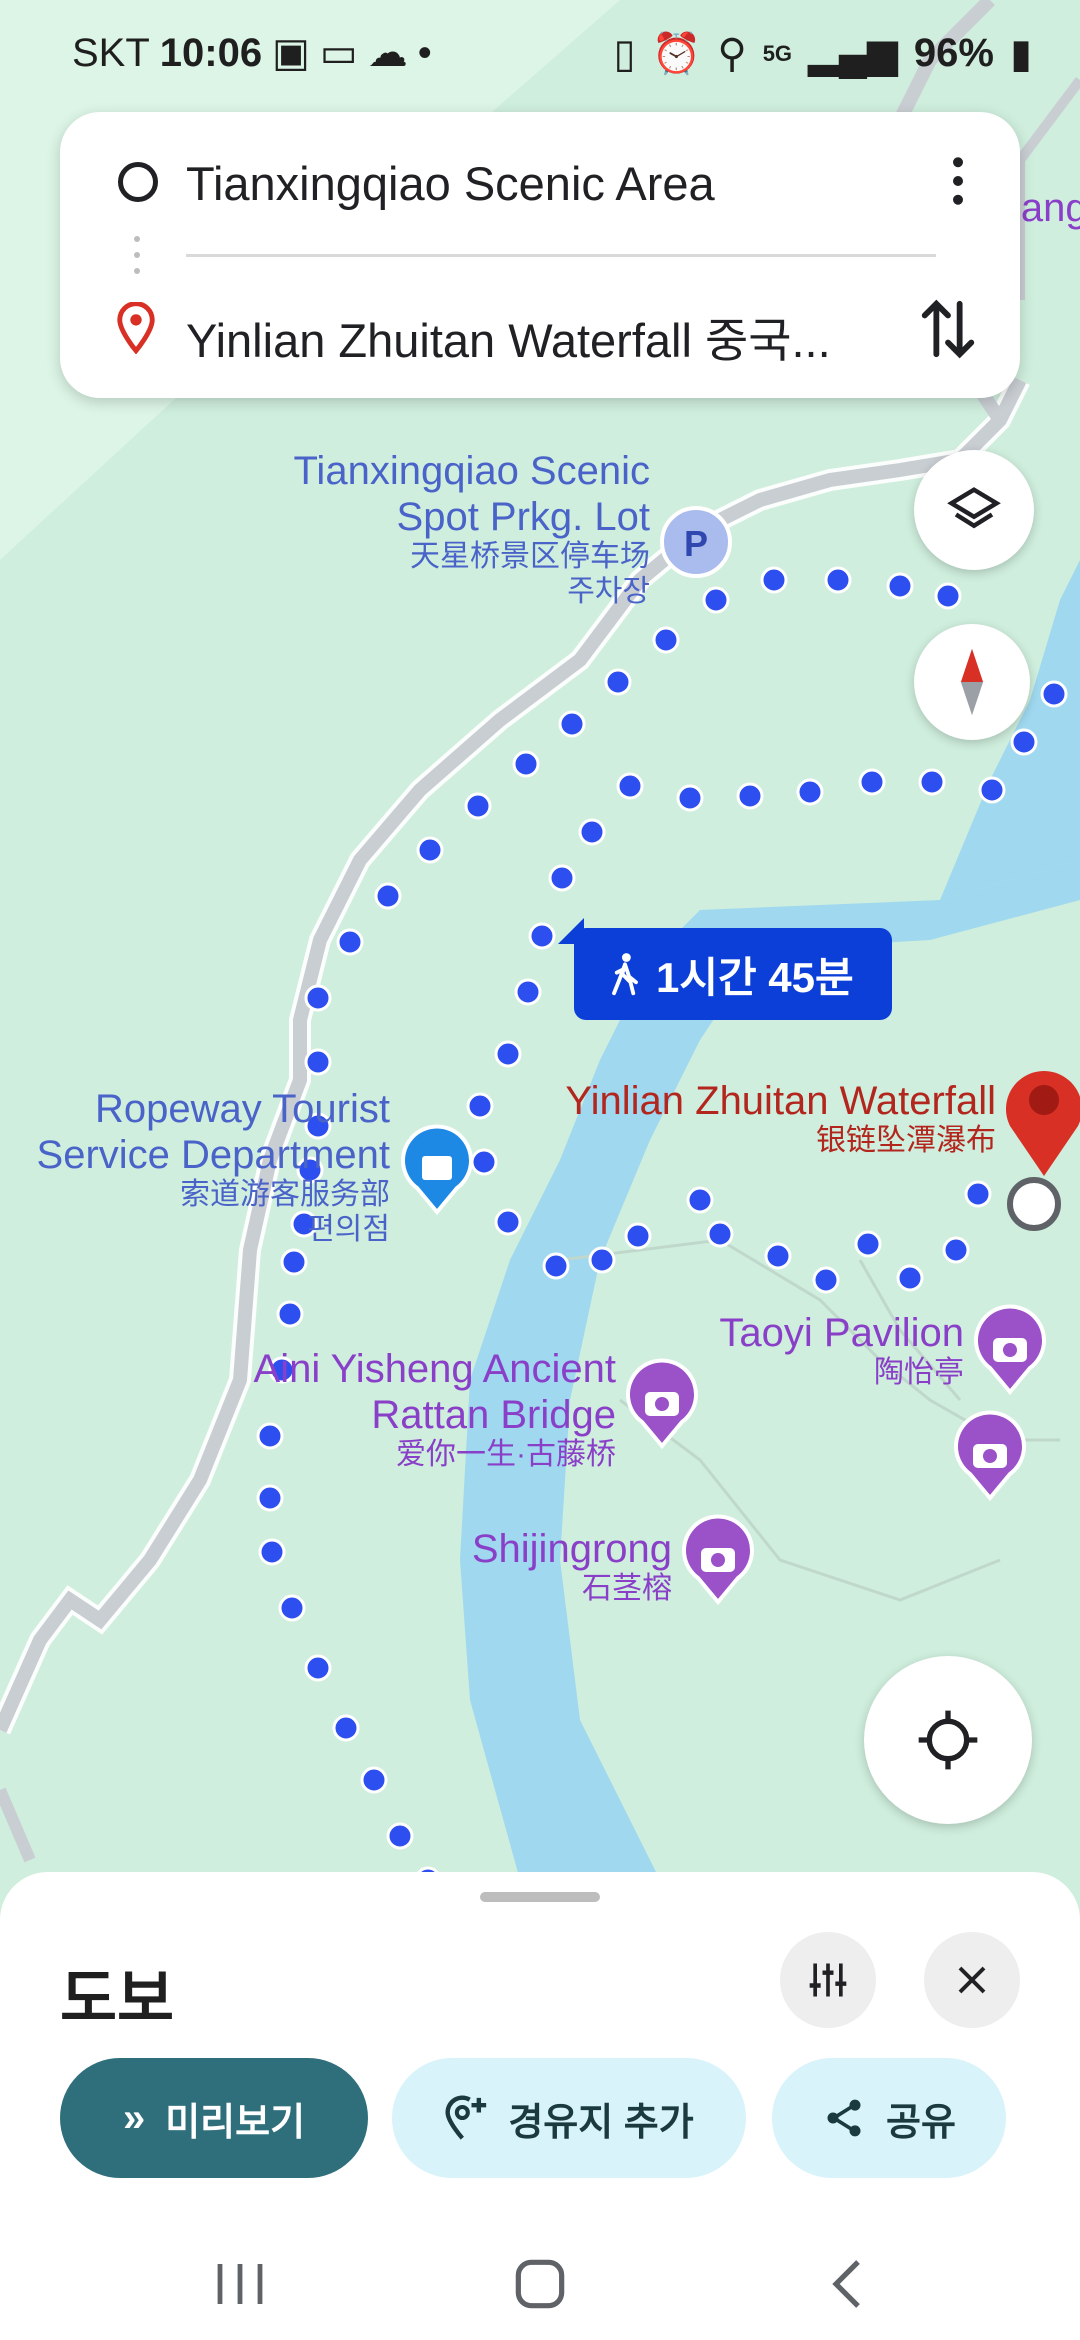  Describe the element at coordinates (841, 1350) in the screenshot. I see `label-taoyi-pavilion: Taoyi Pavilion 陶怡亭` at that location.